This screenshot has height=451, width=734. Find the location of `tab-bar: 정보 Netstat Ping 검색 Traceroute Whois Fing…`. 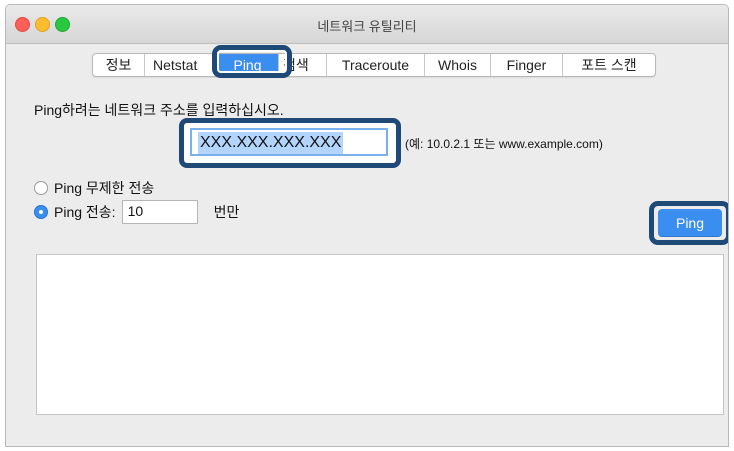

tab-bar: 정보 Netstat Ping 검색 Traceroute Whois Fing… is located at coordinates (374, 65).